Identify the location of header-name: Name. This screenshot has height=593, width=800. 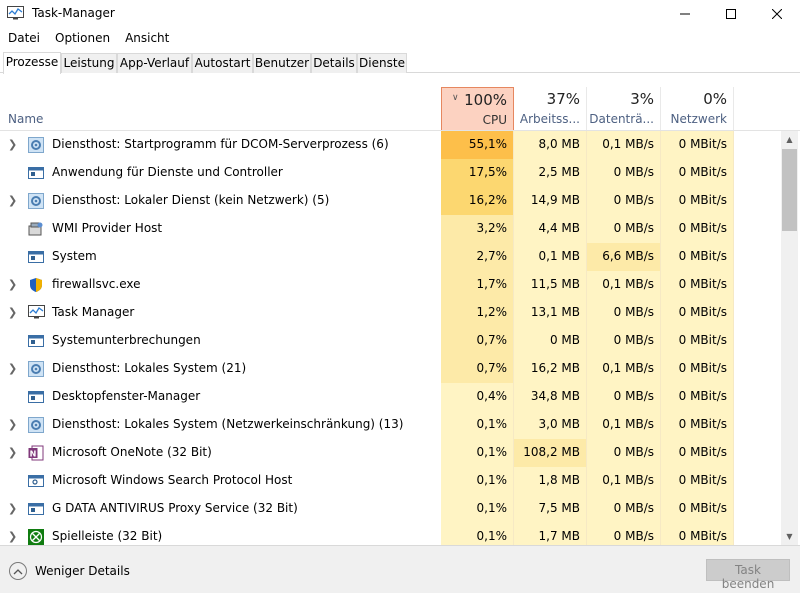
(25, 119).